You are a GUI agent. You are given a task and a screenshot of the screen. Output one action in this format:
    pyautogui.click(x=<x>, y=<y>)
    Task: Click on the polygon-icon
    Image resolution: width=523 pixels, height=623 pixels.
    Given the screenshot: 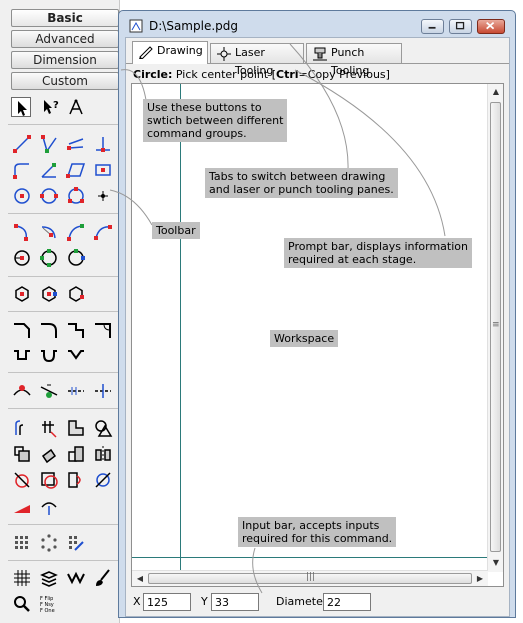 What is the action you would take?
    pyautogui.click(x=22, y=294)
    